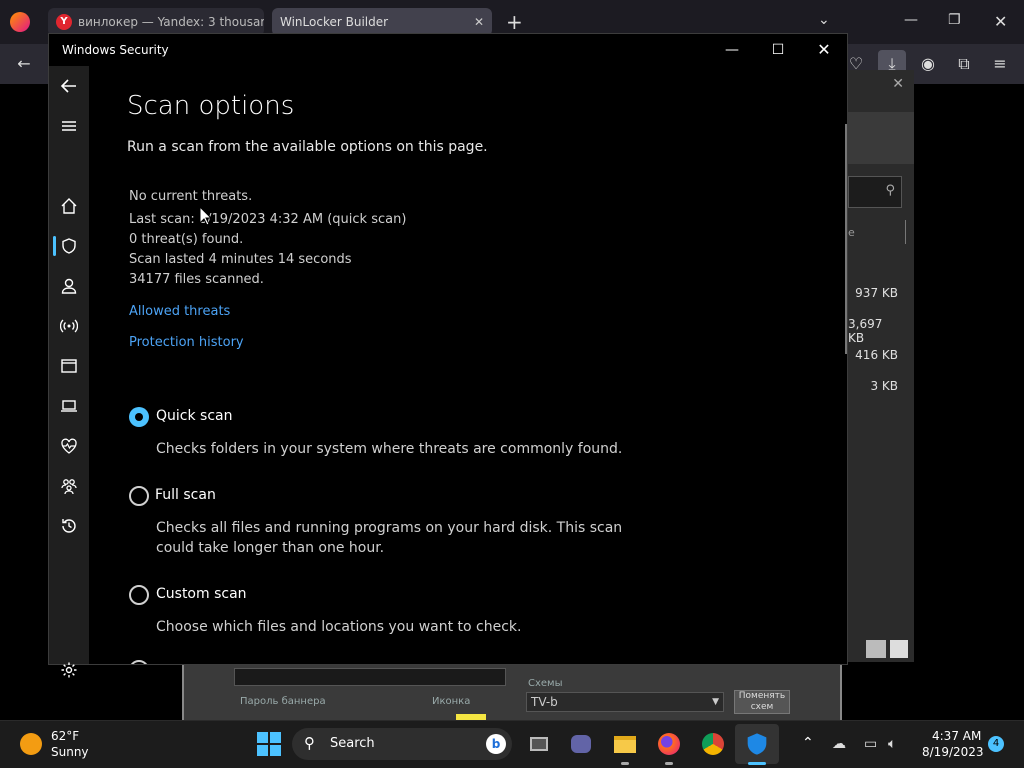 This screenshot has width=1024, height=768. I want to click on tab-yandex: Y винлокер — Yandex: 3 thousar ✕, so click(156, 22).